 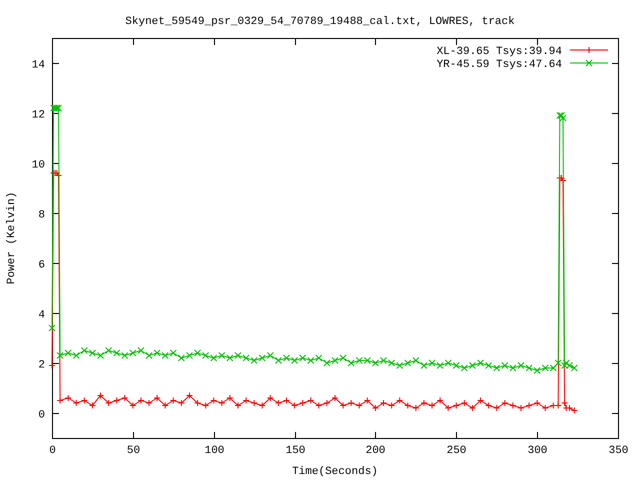 What do you see at coordinates (38, 116) in the screenshot?
I see `tick-label: 12` at bounding box center [38, 116].